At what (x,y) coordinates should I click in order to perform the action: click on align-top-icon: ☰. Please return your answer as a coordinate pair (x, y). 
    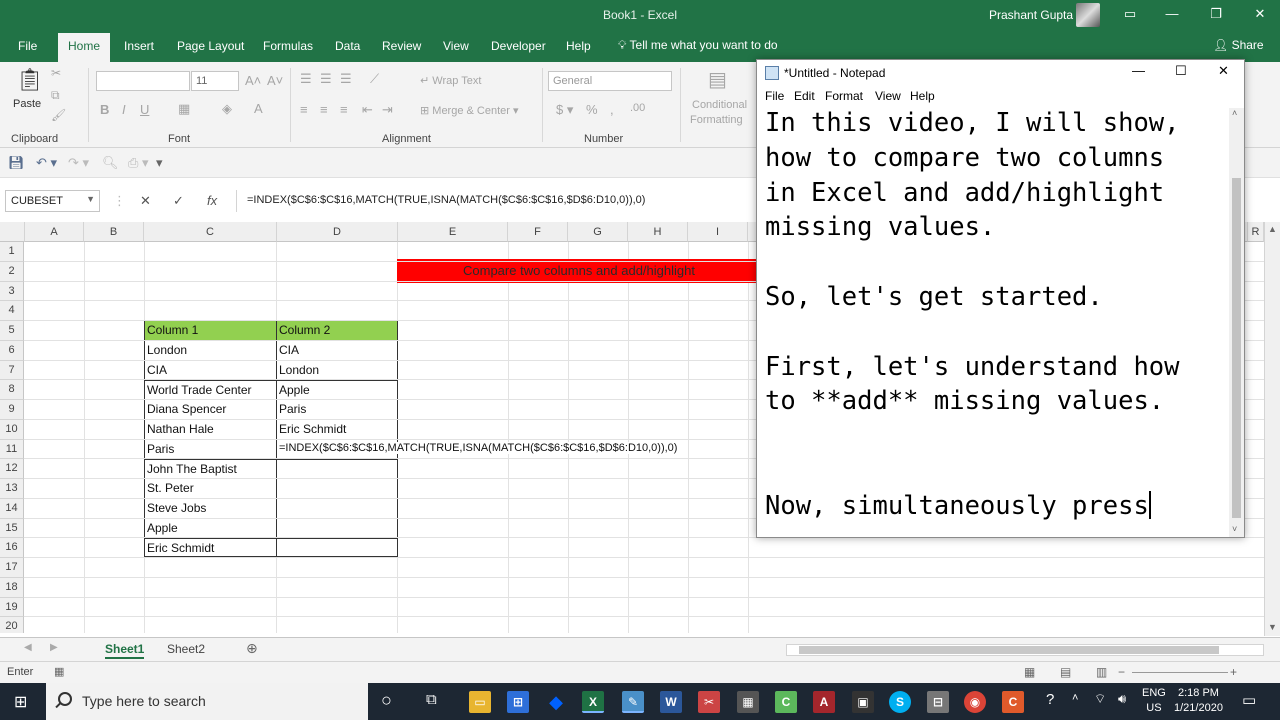
    Looking at the image, I should click on (306, 79).